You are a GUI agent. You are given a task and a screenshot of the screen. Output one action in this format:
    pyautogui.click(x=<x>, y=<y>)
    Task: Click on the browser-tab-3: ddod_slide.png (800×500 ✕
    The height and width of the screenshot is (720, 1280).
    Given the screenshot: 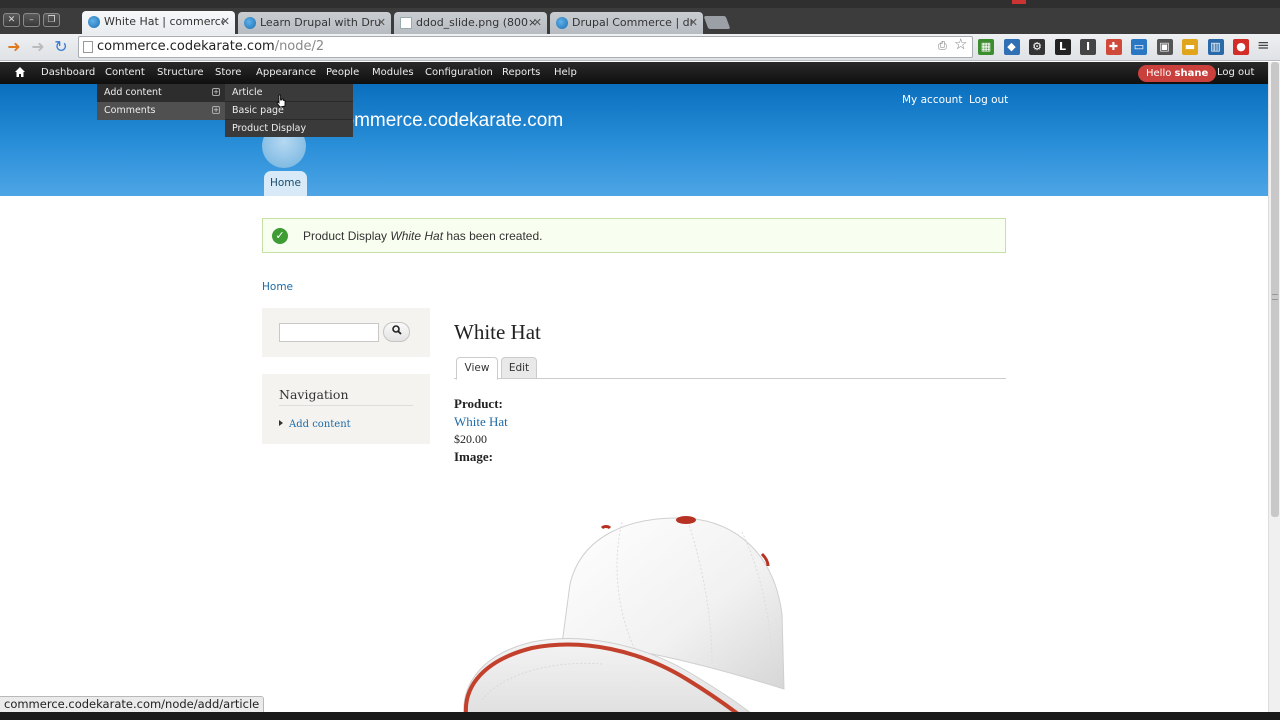 What is the action you would take?
    pyautogui.click(x=470, y=23)
    